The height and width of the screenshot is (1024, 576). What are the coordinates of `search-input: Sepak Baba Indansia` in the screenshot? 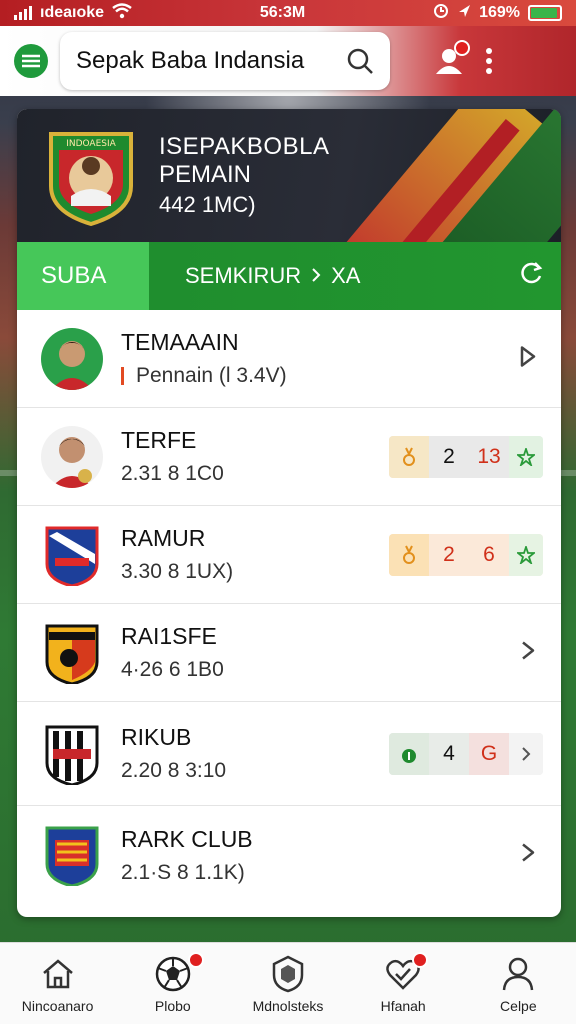 It's located at (225, 61).